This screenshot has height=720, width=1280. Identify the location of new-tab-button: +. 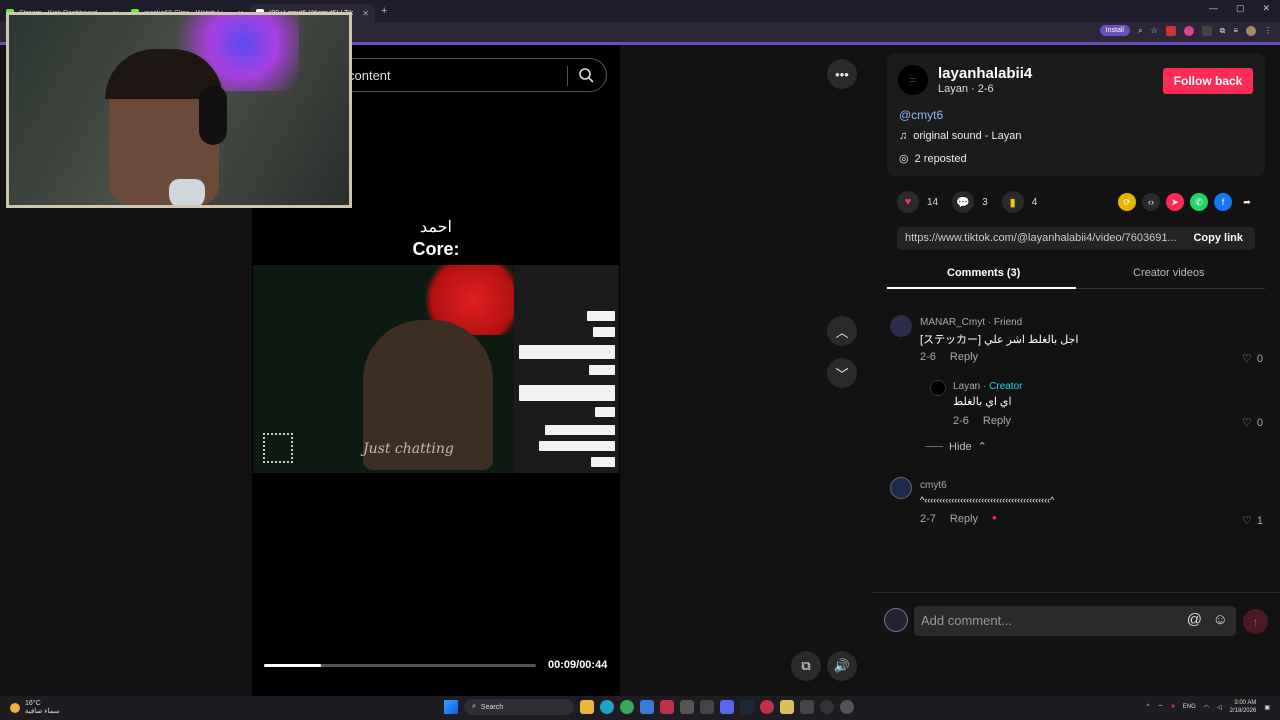
(384, 11).